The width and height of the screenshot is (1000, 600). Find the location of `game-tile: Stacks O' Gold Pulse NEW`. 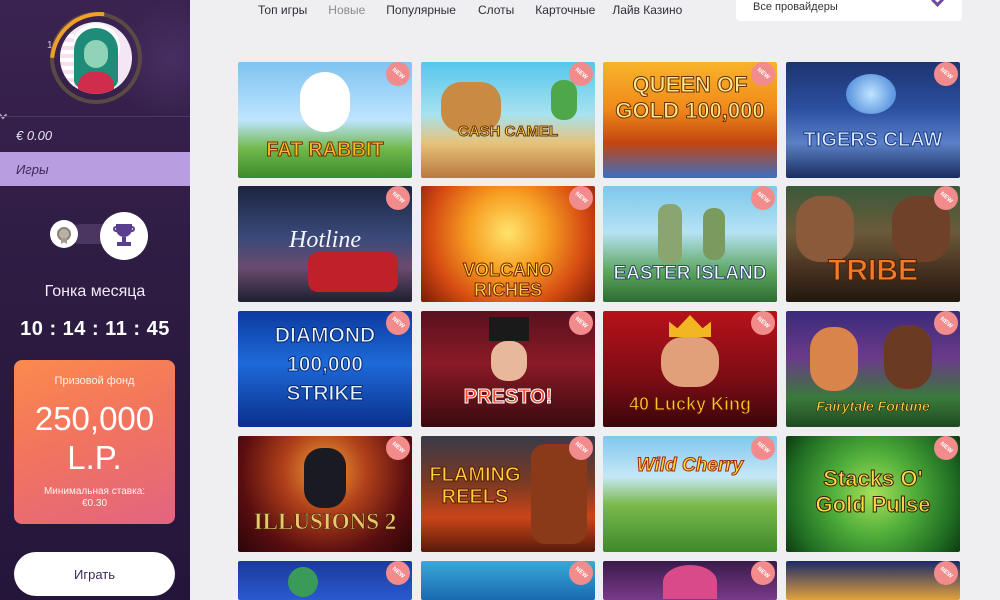

game-tile: Stacks O' Gold Pulse NEW is located at coordinates (873, 494).